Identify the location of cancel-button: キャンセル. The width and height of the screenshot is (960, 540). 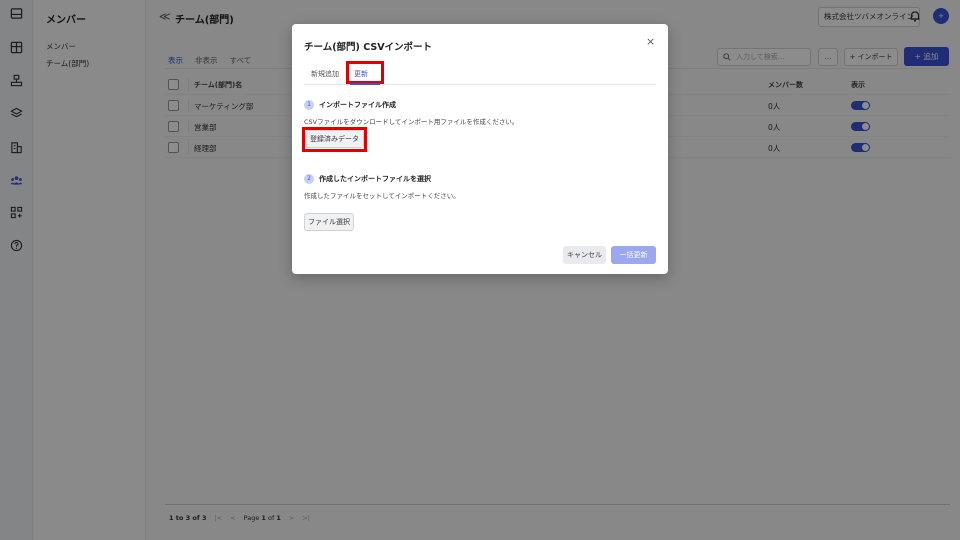
(584, 255).